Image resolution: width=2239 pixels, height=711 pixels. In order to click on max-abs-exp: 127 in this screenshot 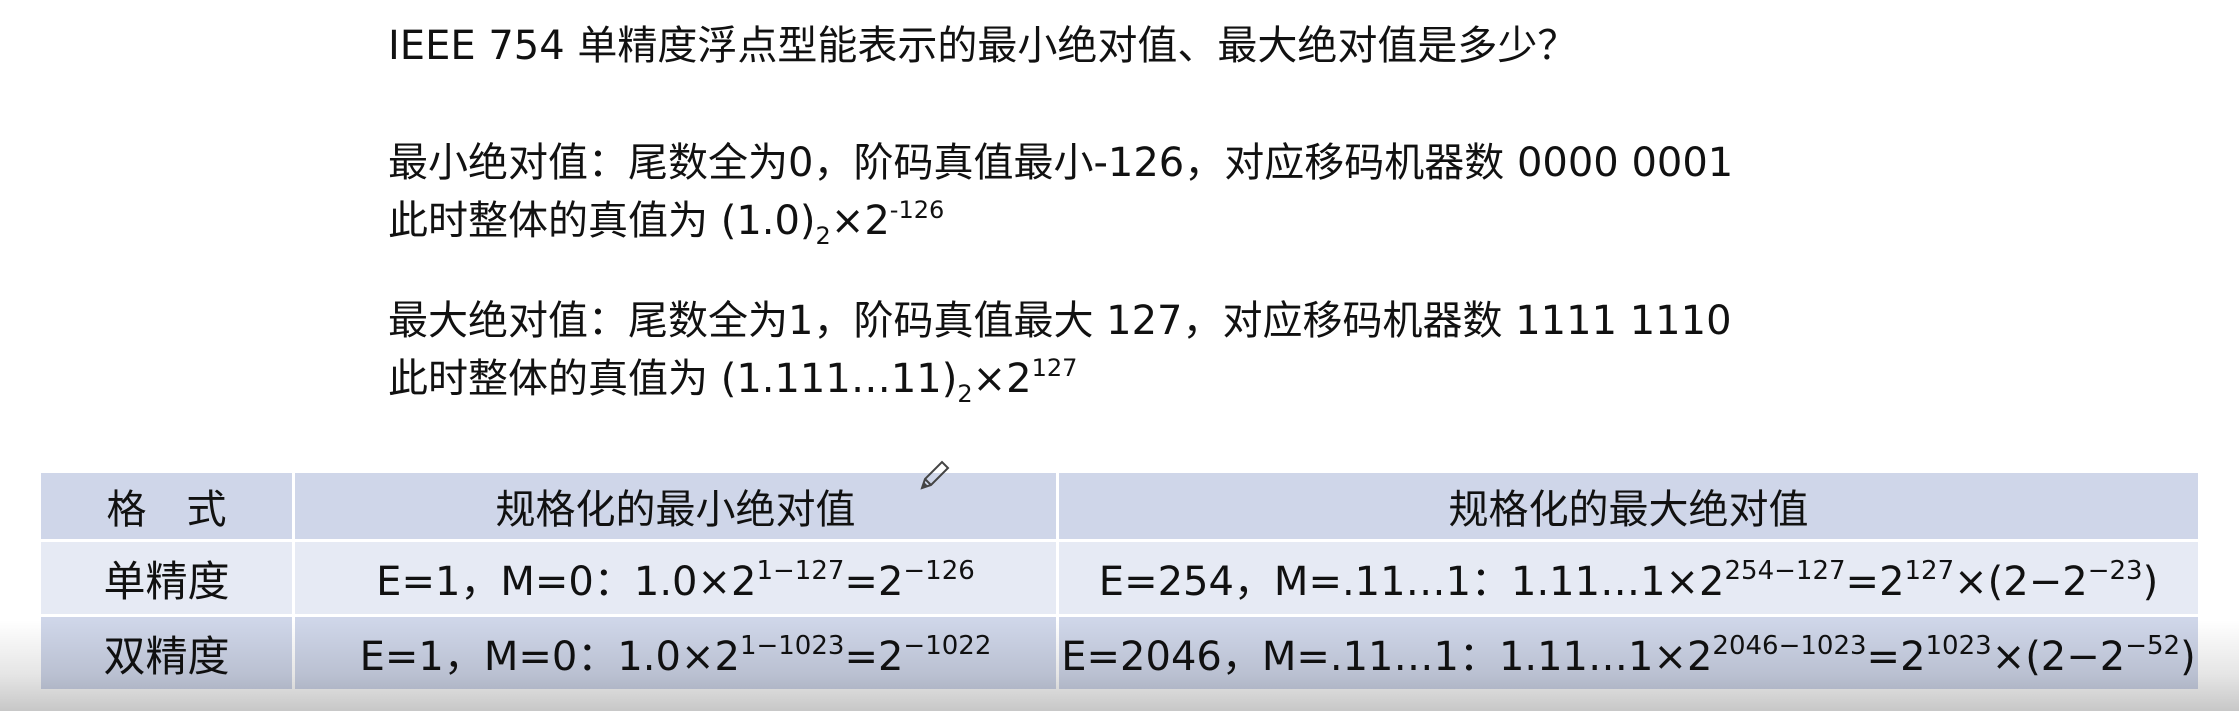, I will do `click(1054, 368)`.